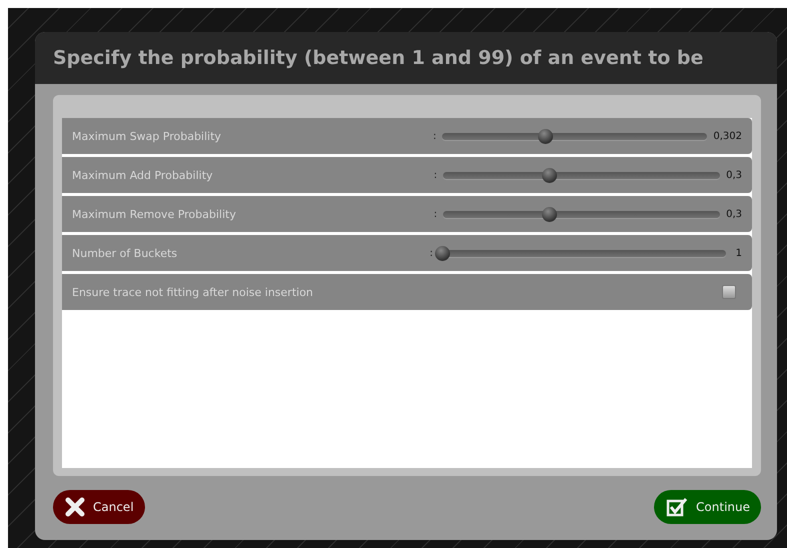 The width and height of the screenshot is (787, 548). I want to click on setting-label: Maximum Remove Probability, so click(154, 214).